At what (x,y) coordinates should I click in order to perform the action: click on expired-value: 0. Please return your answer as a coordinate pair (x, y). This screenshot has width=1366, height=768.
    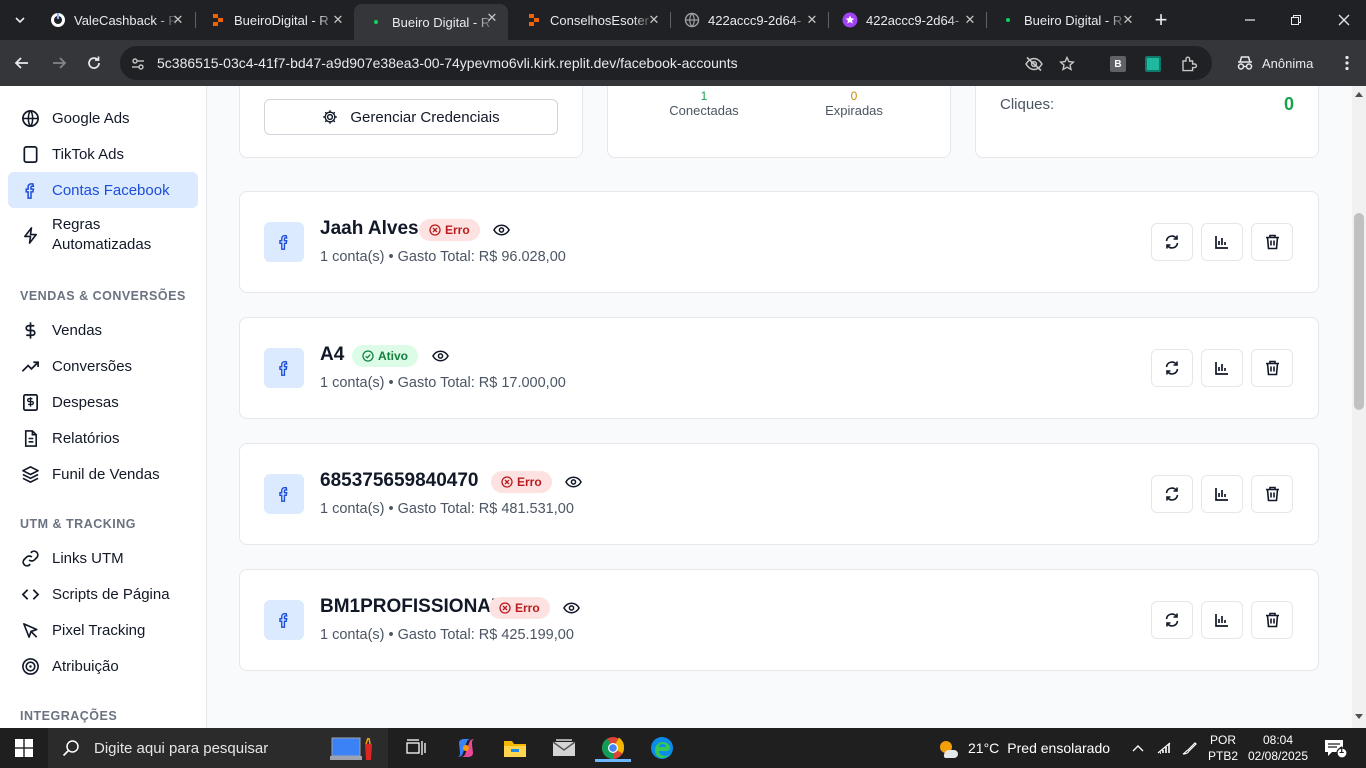
    Looking at the image, I should click on (854, 96).